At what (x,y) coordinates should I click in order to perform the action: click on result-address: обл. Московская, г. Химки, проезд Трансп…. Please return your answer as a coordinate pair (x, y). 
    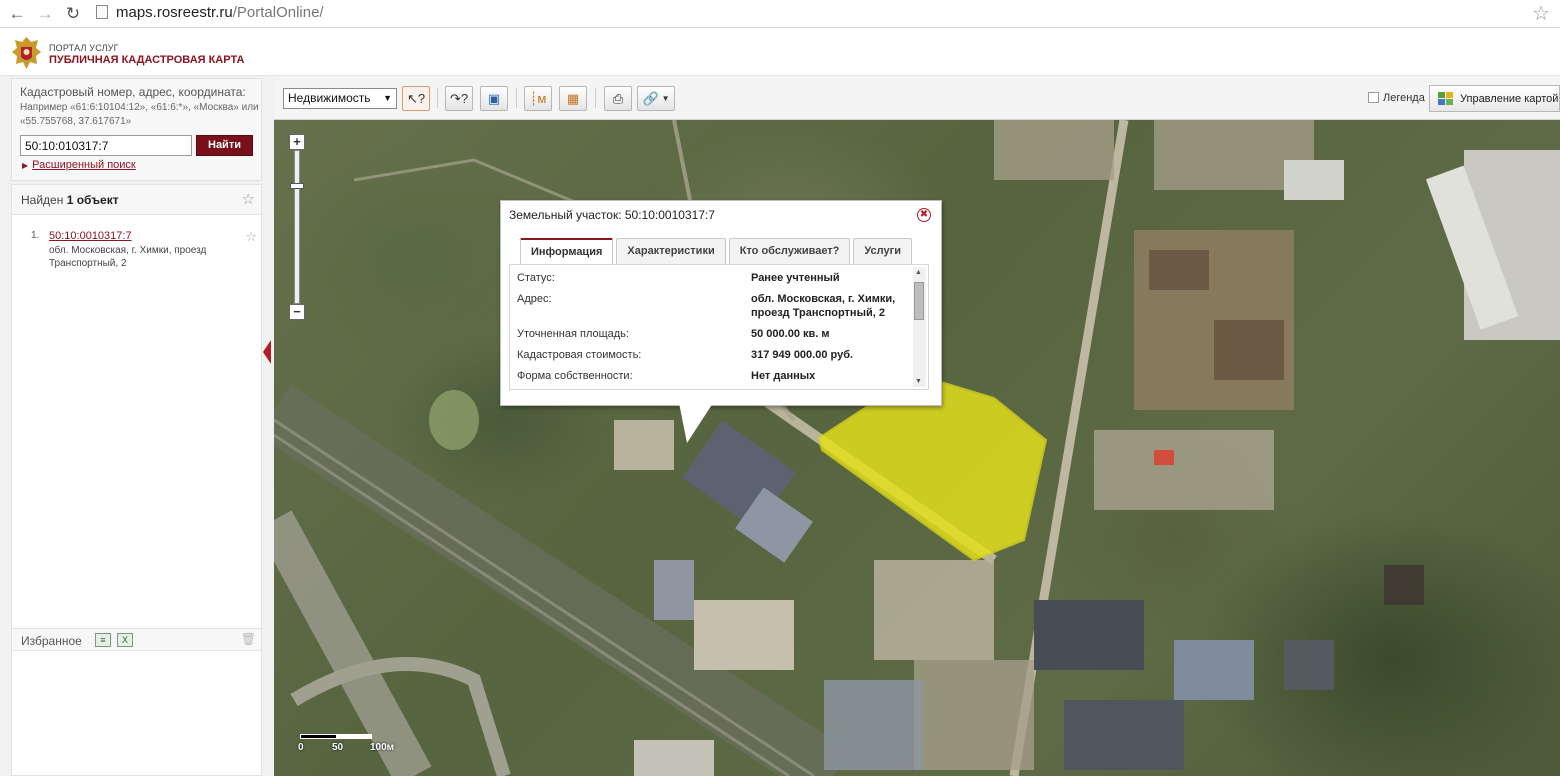
    Looking at the image, I should click on (128, 257).